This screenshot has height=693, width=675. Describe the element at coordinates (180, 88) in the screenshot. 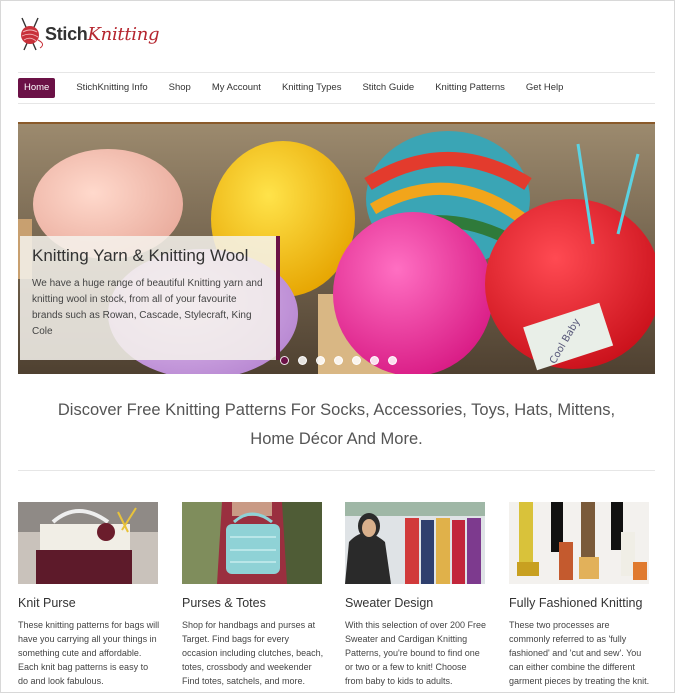

I see `nav-item-shop: Shop` at that location.